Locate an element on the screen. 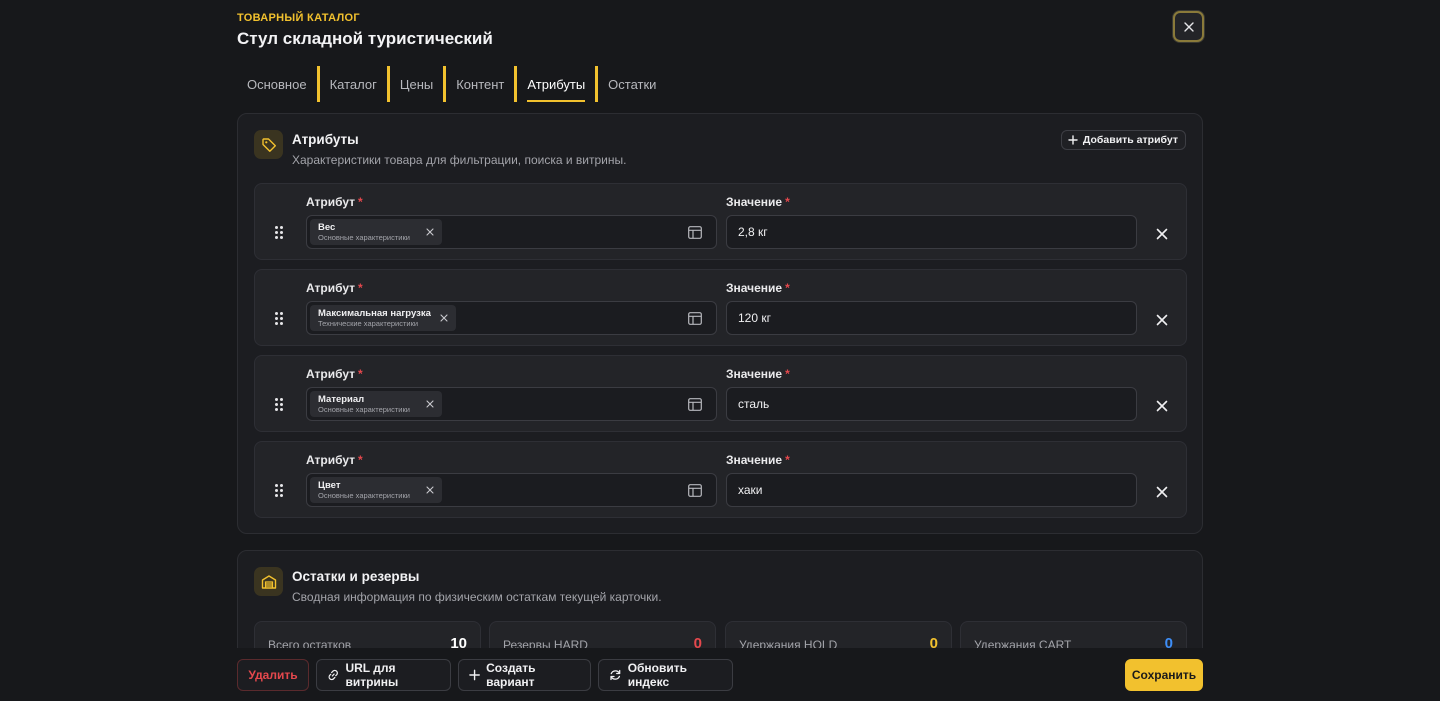 Image resolution: width=1440 pixels, height=701 pixels. create-variant-button: Создать вариант is located at coordinates (524, 675).